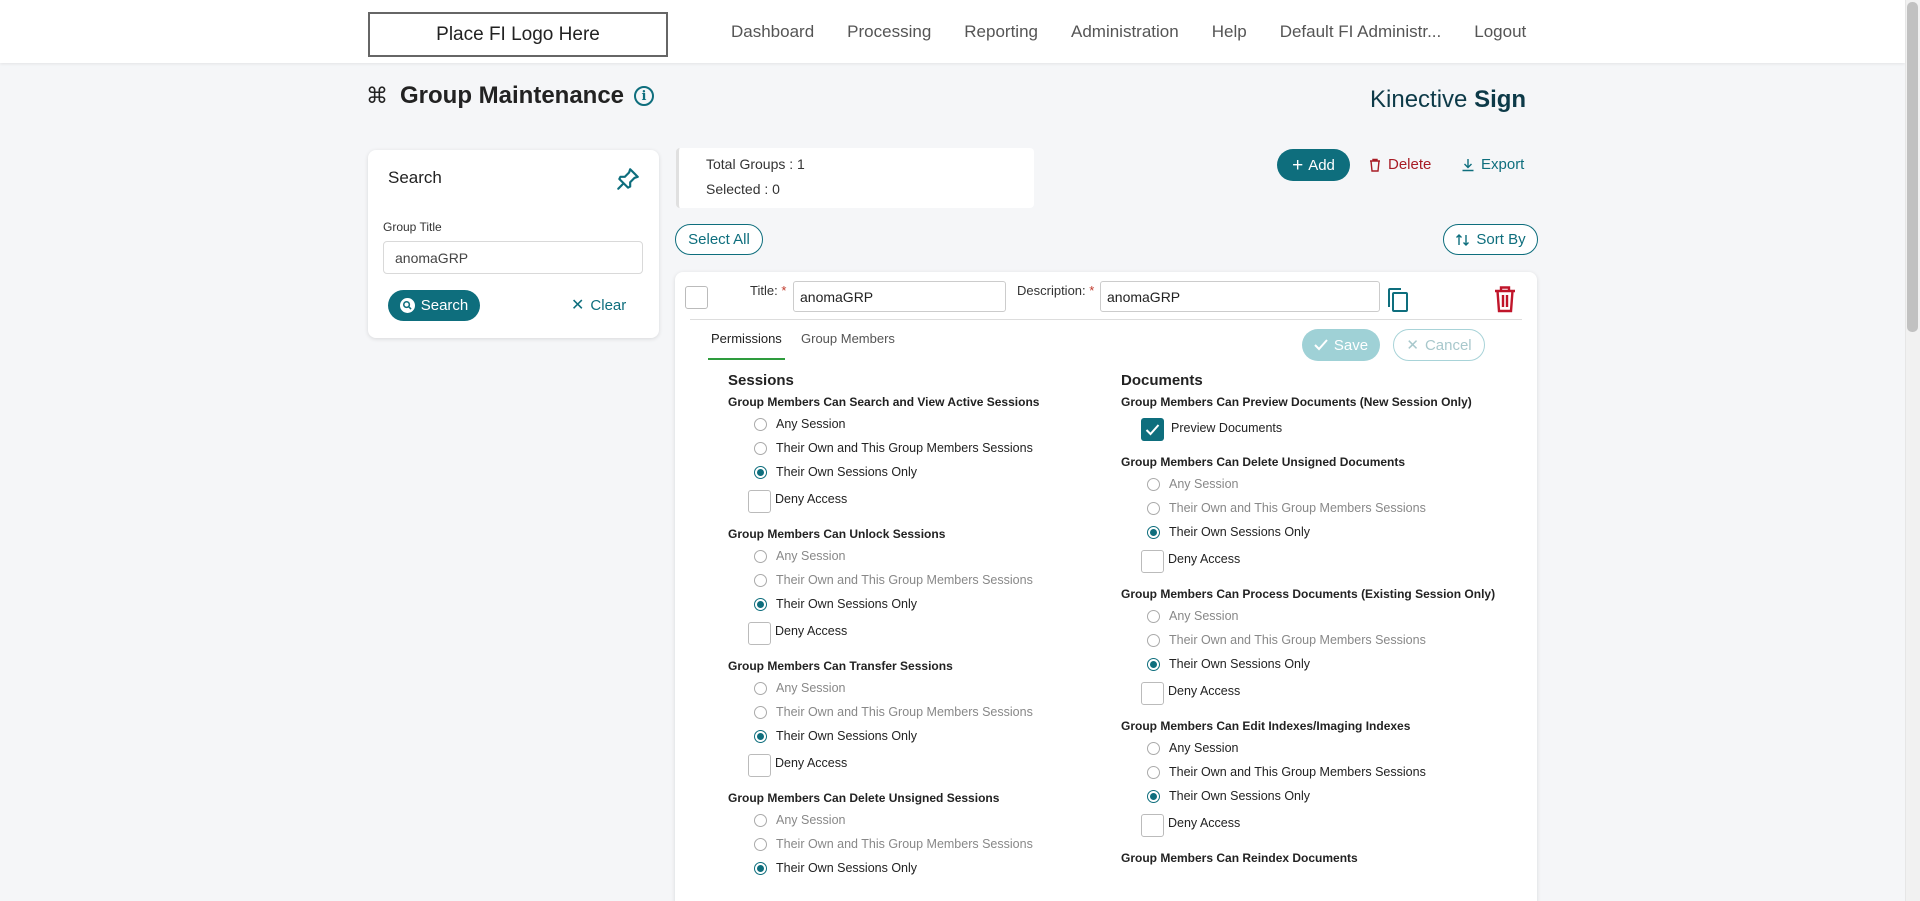  What do you see at coordinates (434, 305) in the screenshot?
I see `search-button: Search` at bounding box center [434, 305].